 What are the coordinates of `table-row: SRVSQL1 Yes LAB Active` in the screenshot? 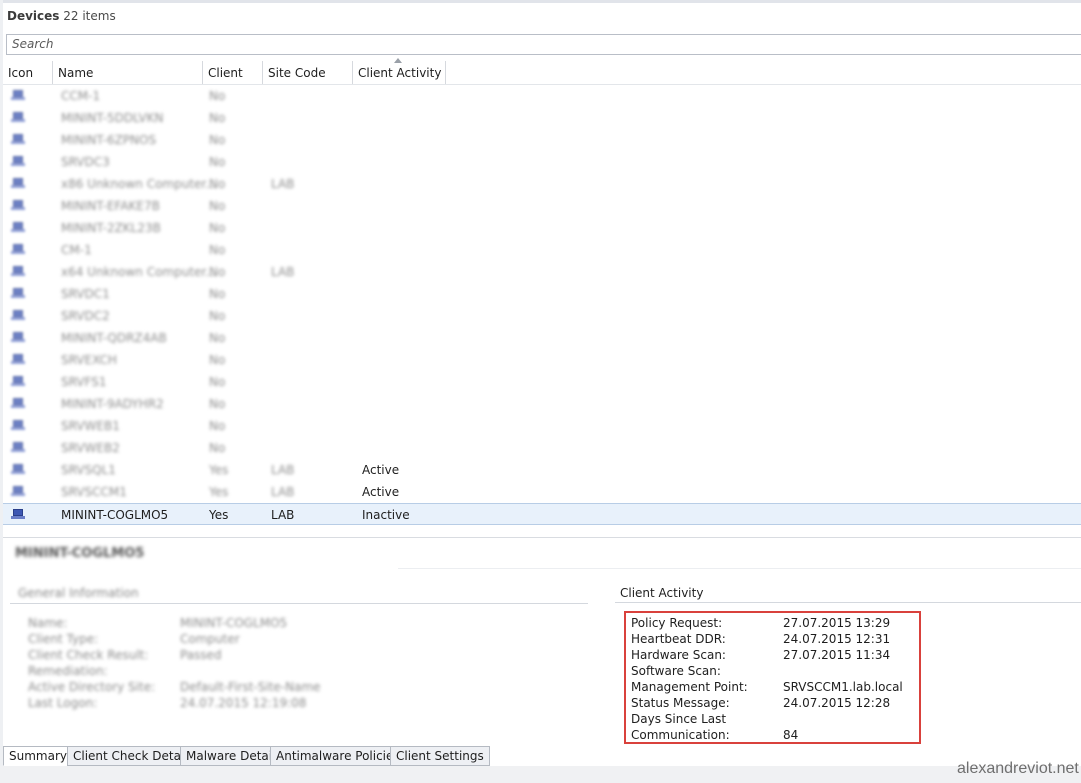 It's located at (542, 470).